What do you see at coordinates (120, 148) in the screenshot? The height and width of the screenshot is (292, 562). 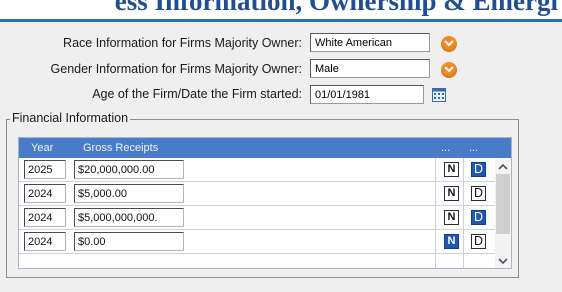 I see `col-header-gross: Gross Receipts` at bounding box center [120, 148].